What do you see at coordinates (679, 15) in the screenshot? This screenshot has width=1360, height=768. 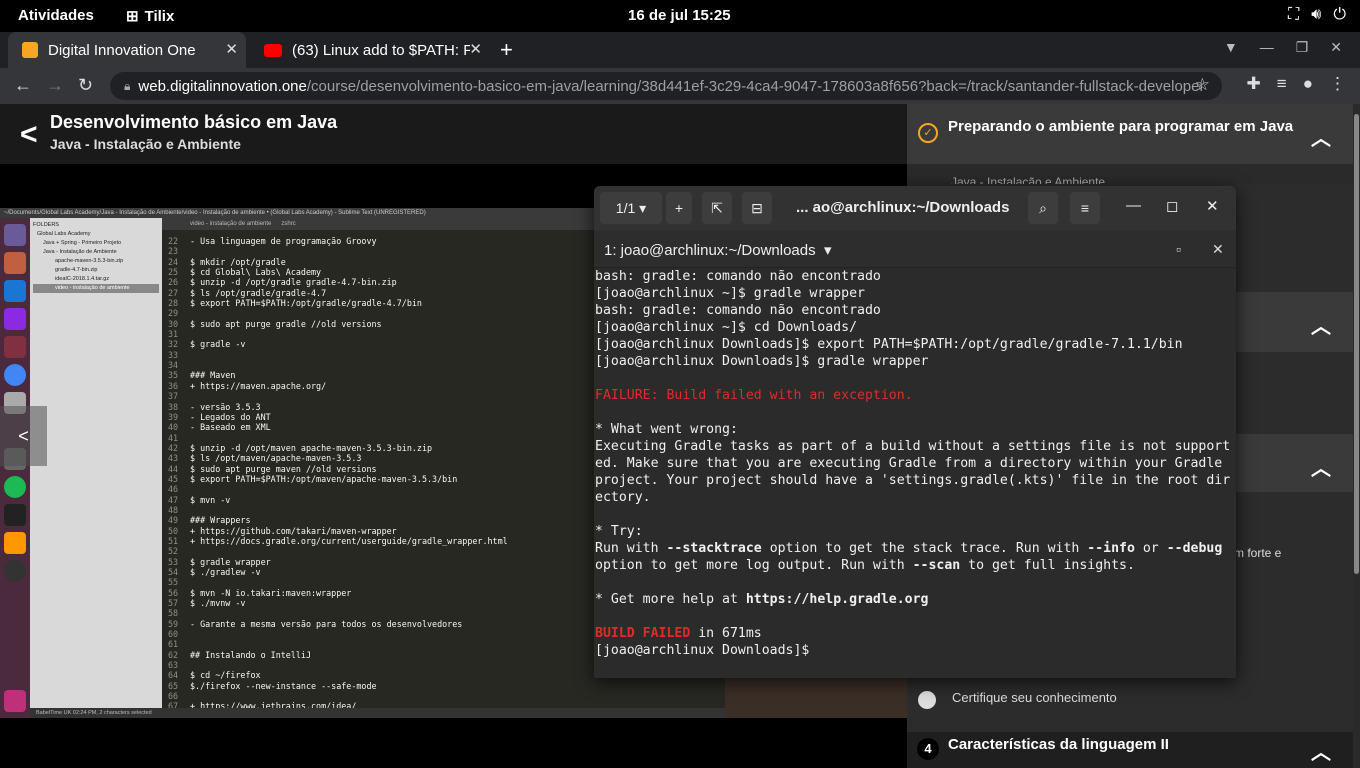 I see `clock: 16 de jul 15:25` at bounding box center [679, 15].